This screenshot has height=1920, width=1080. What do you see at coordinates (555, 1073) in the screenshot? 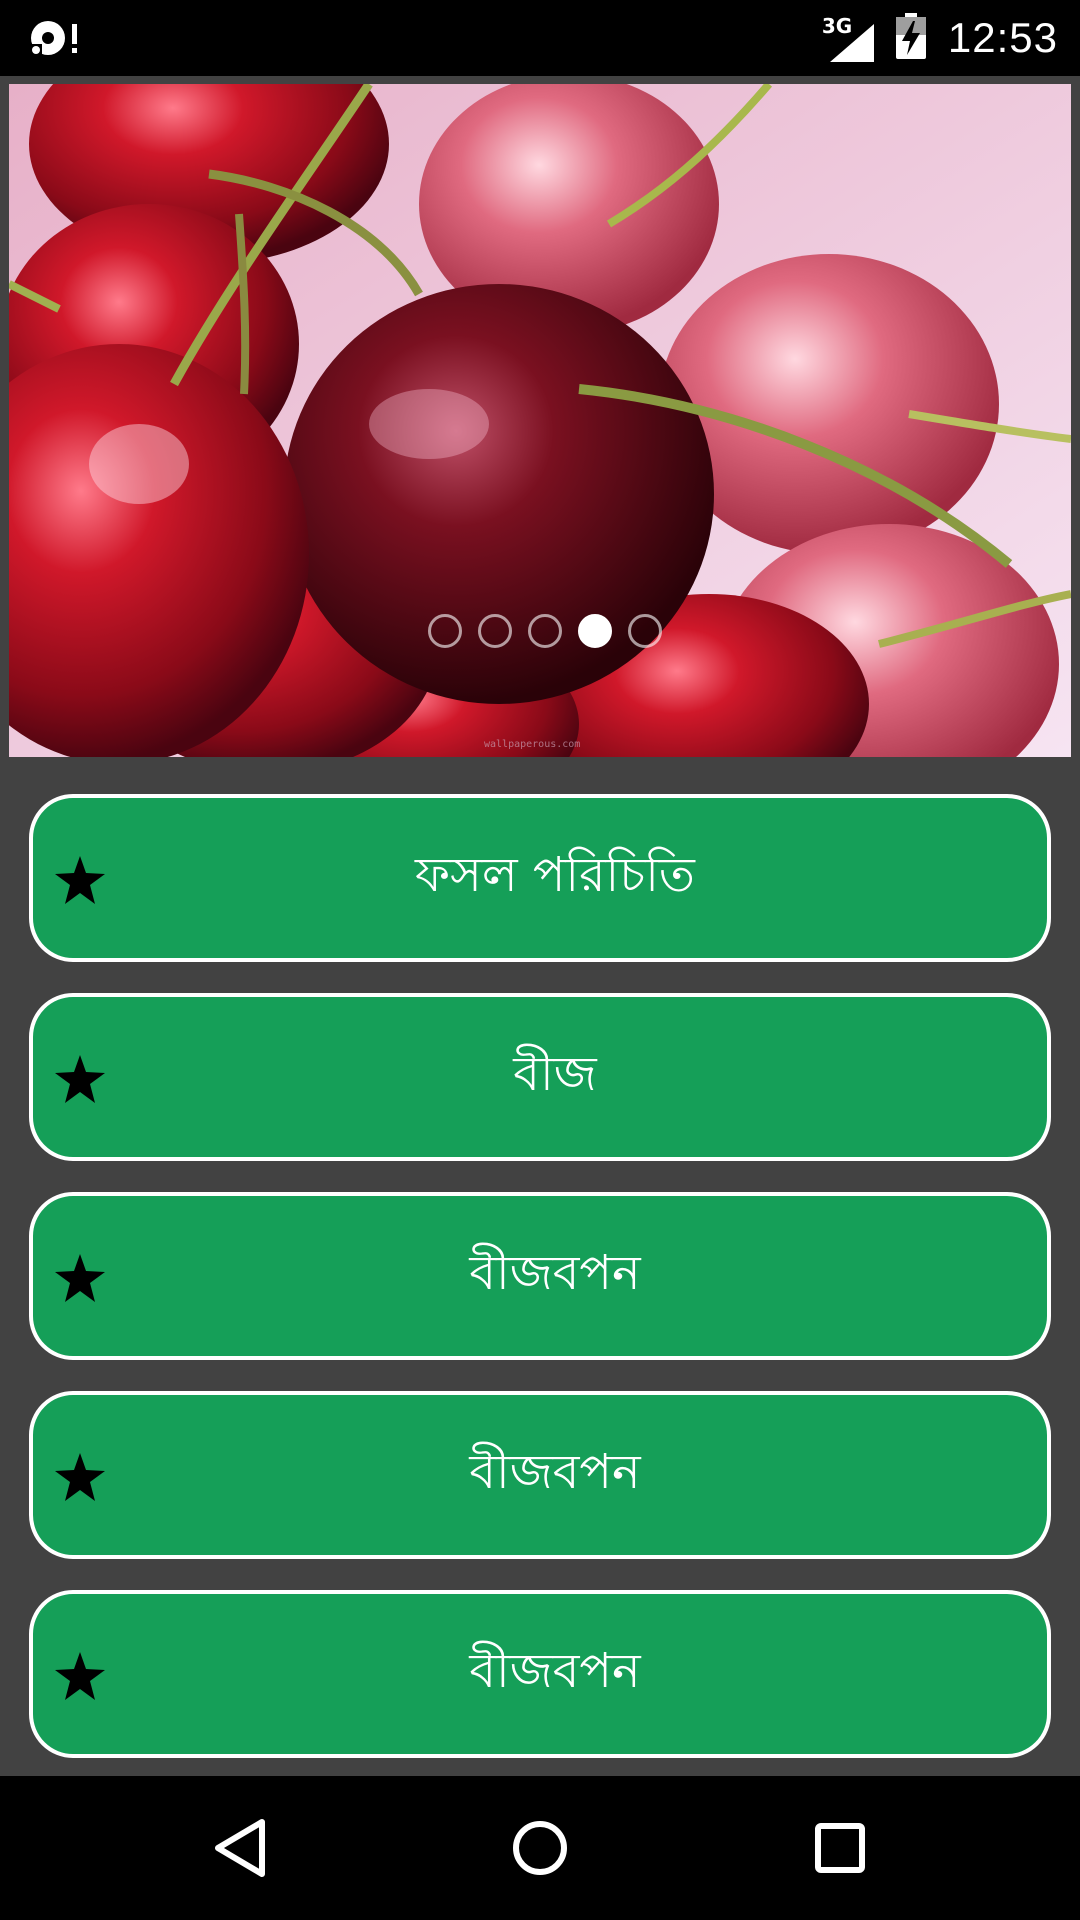
I see `menu-button-label: বীজ` at bounding box center [555, 1073].